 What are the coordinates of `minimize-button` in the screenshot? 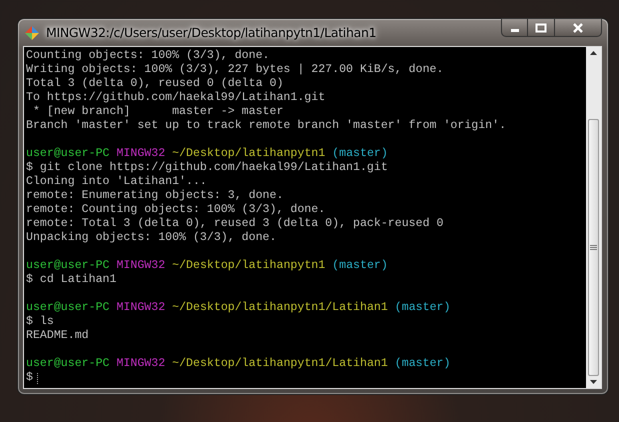 It's located at (514, 27).